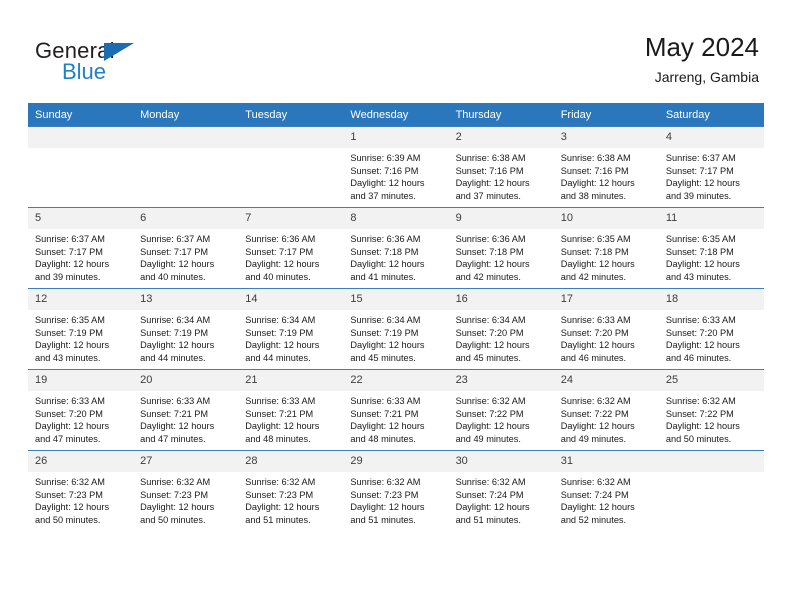 The height and width of the screenshot is (612, 792). Describe the element at coordinates (702, 59) in the screenshot. I see `title-block: May 2024 Jarreng, Gambia` at that location.